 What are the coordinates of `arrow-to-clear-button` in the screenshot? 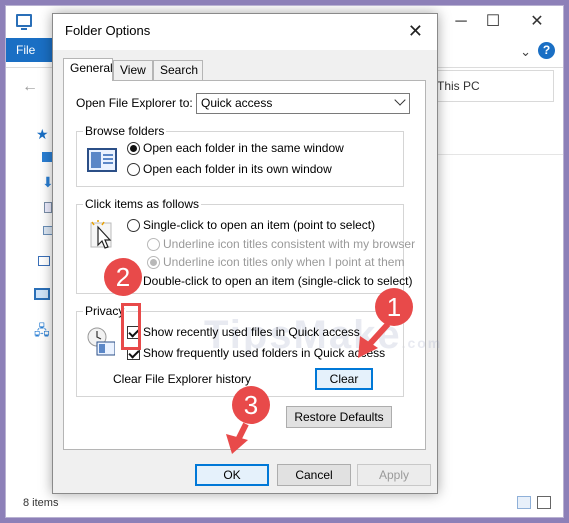 It's located at (378, 335).